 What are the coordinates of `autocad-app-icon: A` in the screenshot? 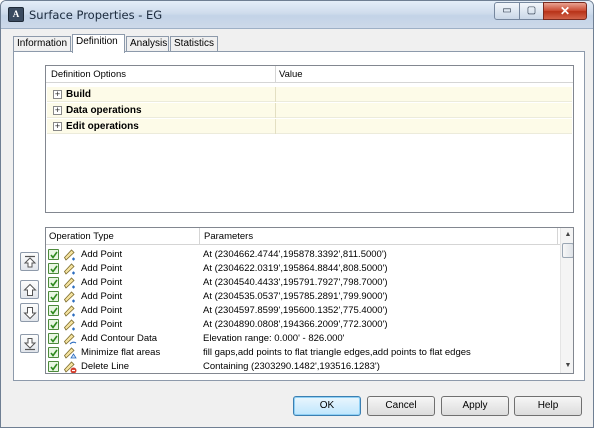 It's located at (16, 14).